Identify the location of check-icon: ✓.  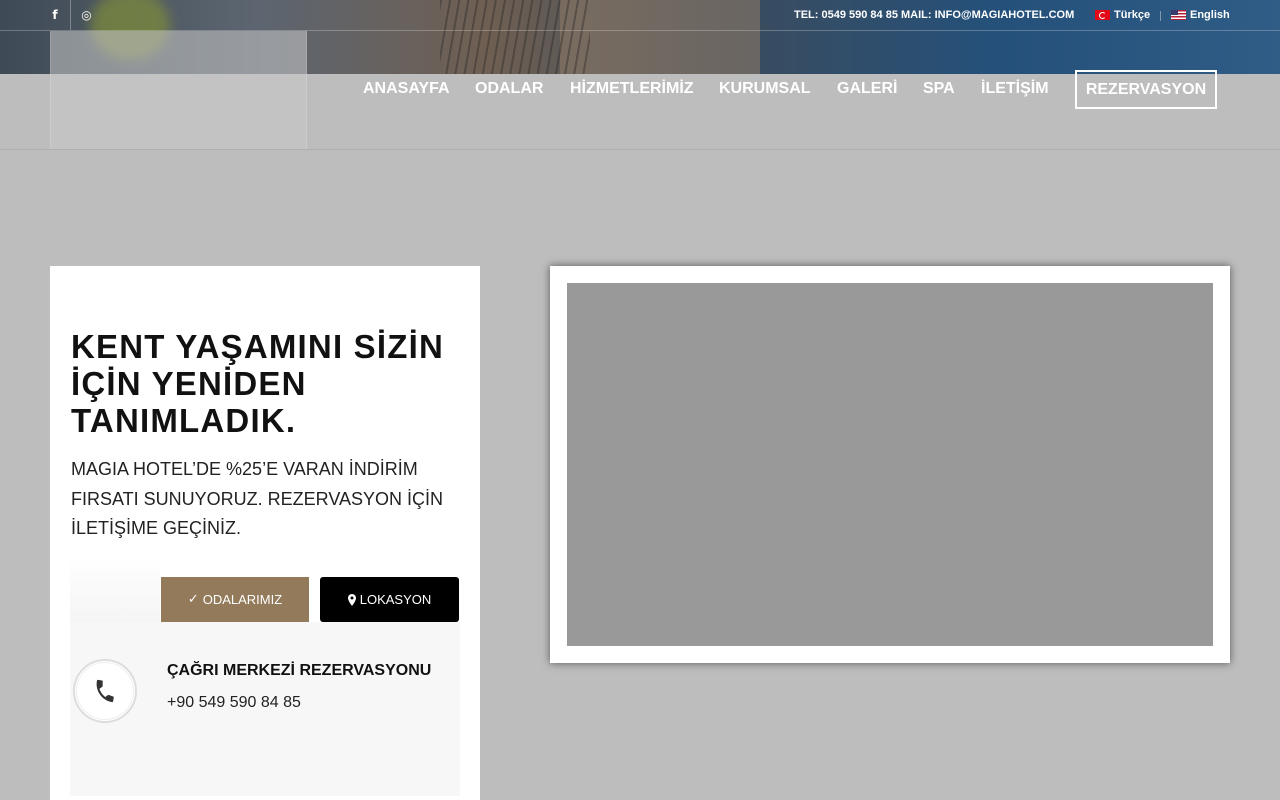
(193, 599).